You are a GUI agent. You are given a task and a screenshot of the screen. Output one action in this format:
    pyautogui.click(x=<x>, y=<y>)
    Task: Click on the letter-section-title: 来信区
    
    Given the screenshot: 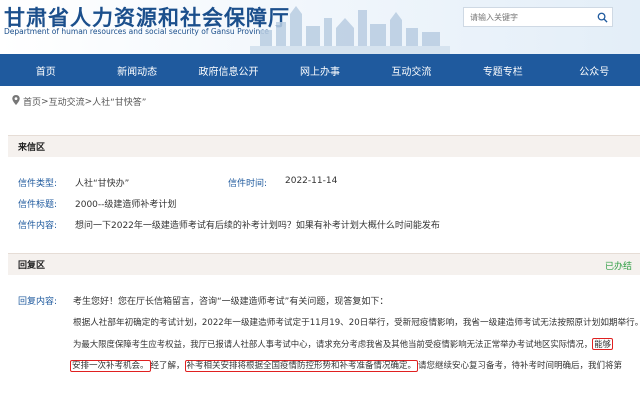 What is the action you would take?
    pyautogui.click(x=32, y=148)
    